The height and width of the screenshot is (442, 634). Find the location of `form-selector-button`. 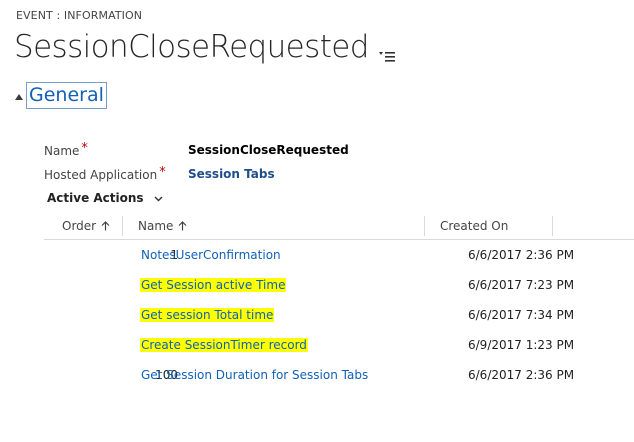

form-selector-button is located at coordinates (386, 56).